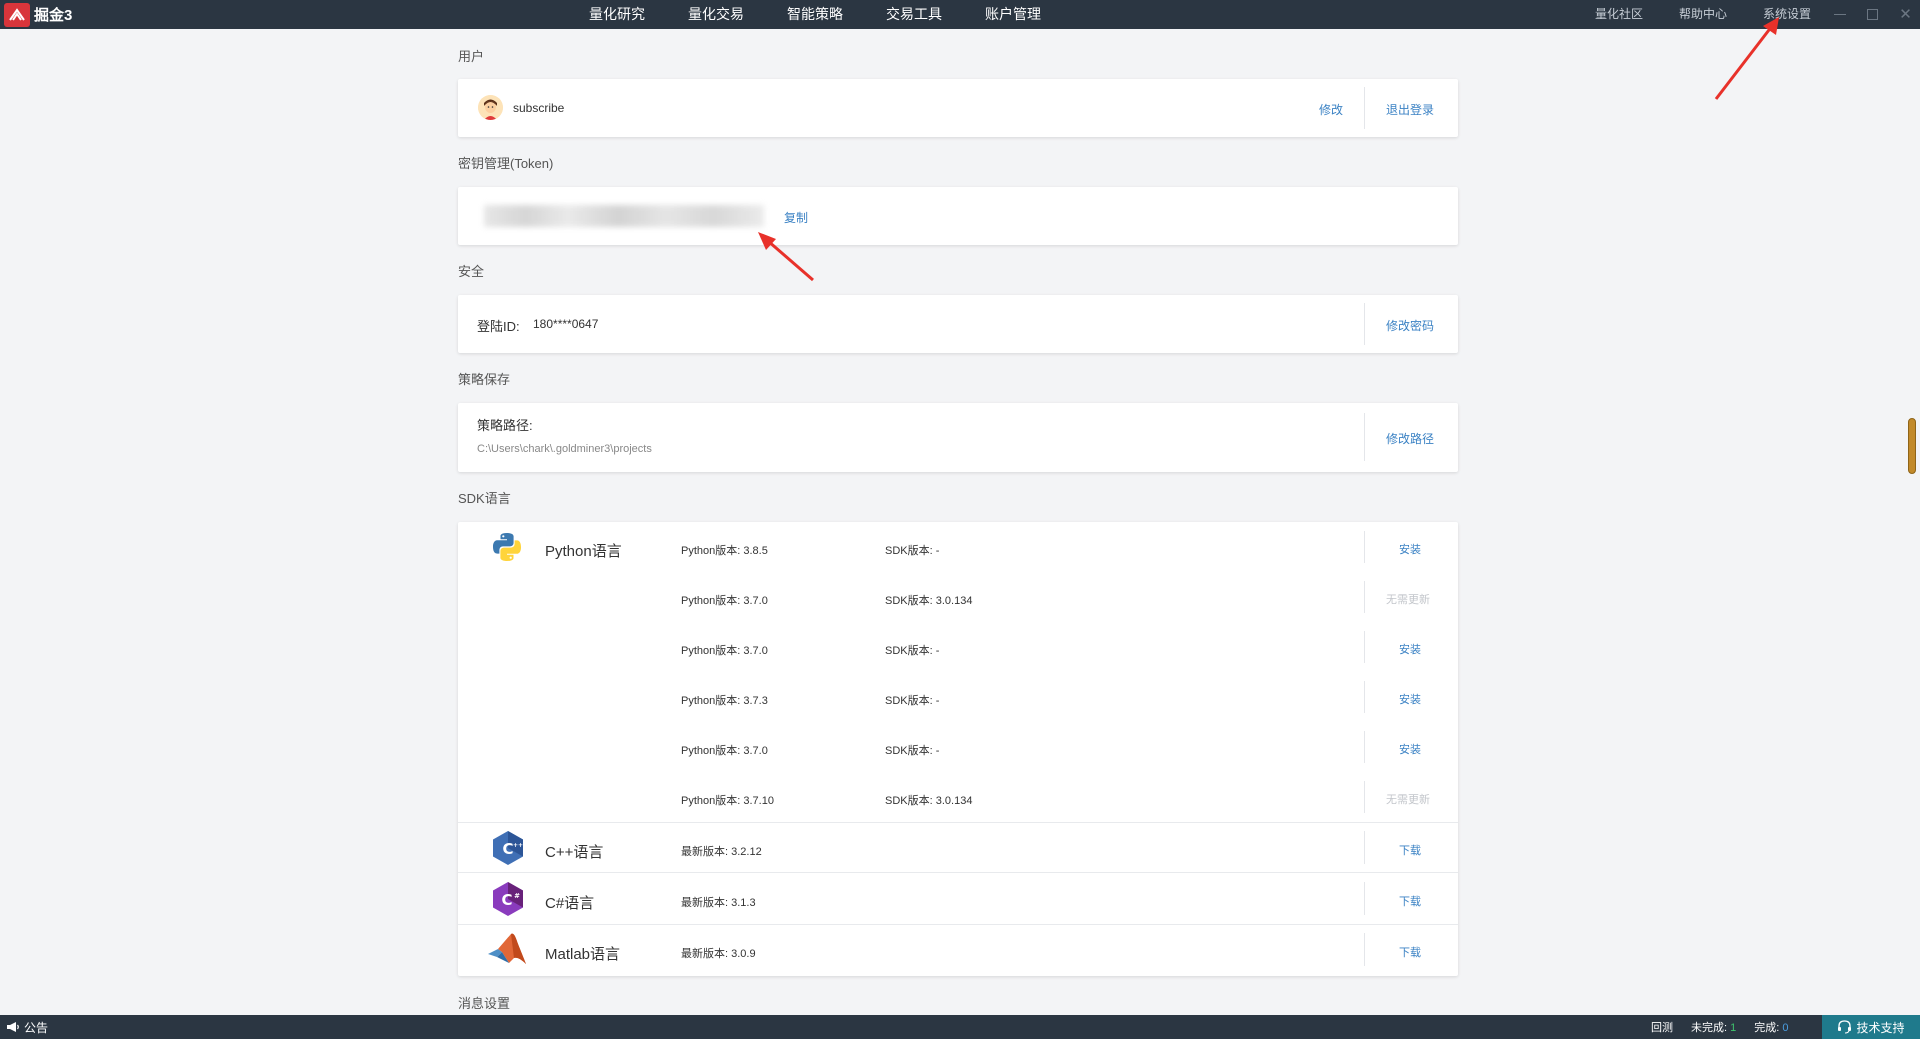 The height and width of the screenshot is (1039, 1920). I want to click on matlab-latest-version: 最新版本: 3.0.9, so click(718, 954).